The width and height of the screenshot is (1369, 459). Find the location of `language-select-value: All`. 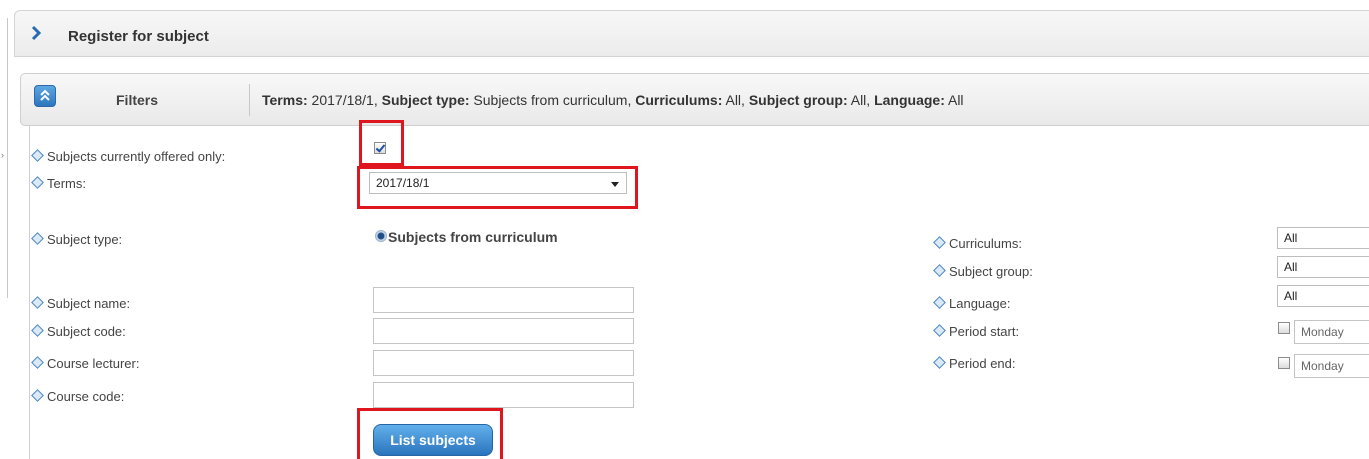

language-select-value: All is located at coordinates (1291, 296).